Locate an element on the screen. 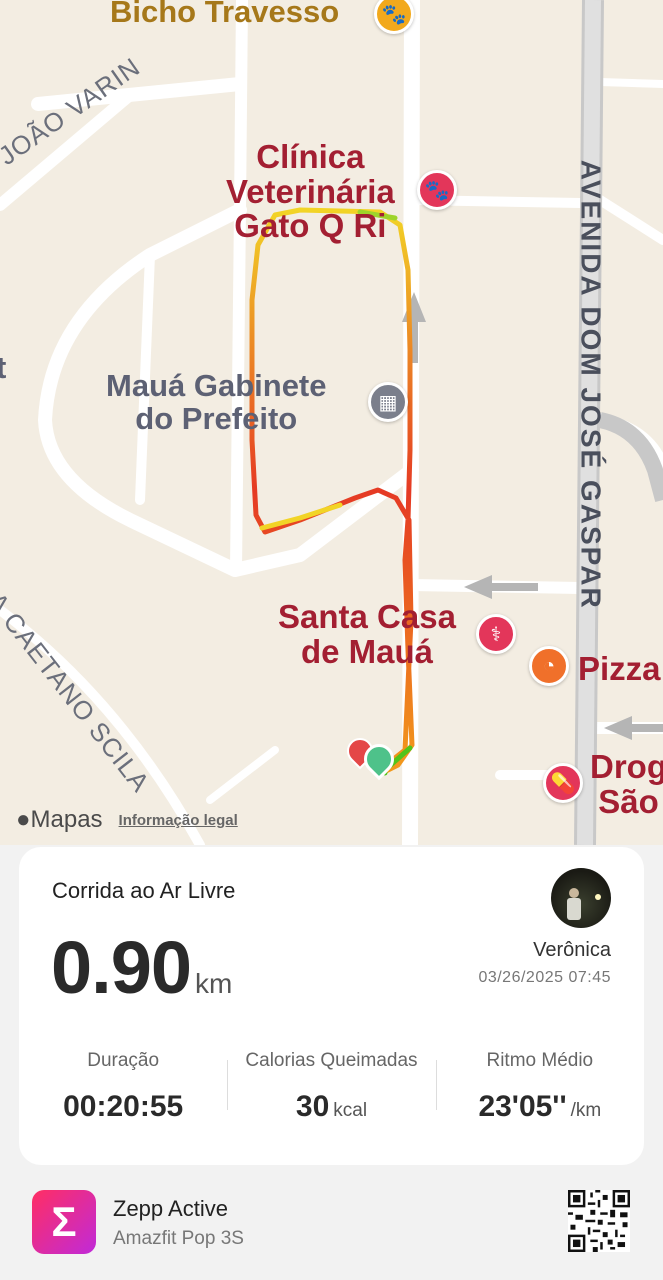 This screenshot has width=663, height=1280. user-name: Verônica is located at coordinates (572, 950).